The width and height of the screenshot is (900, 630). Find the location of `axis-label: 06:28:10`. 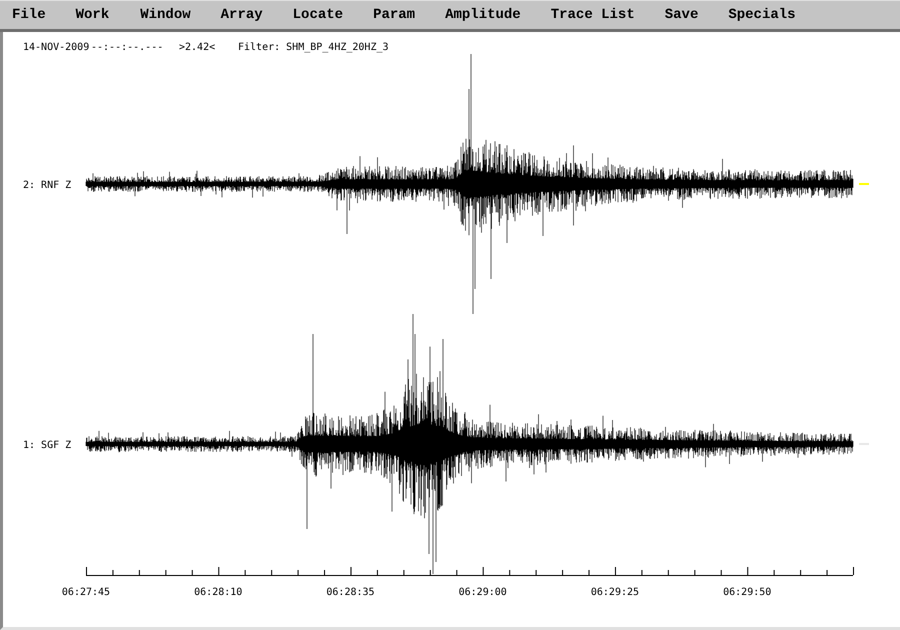

axis-label: 06:28:10 is located at coordinates (218, 592).